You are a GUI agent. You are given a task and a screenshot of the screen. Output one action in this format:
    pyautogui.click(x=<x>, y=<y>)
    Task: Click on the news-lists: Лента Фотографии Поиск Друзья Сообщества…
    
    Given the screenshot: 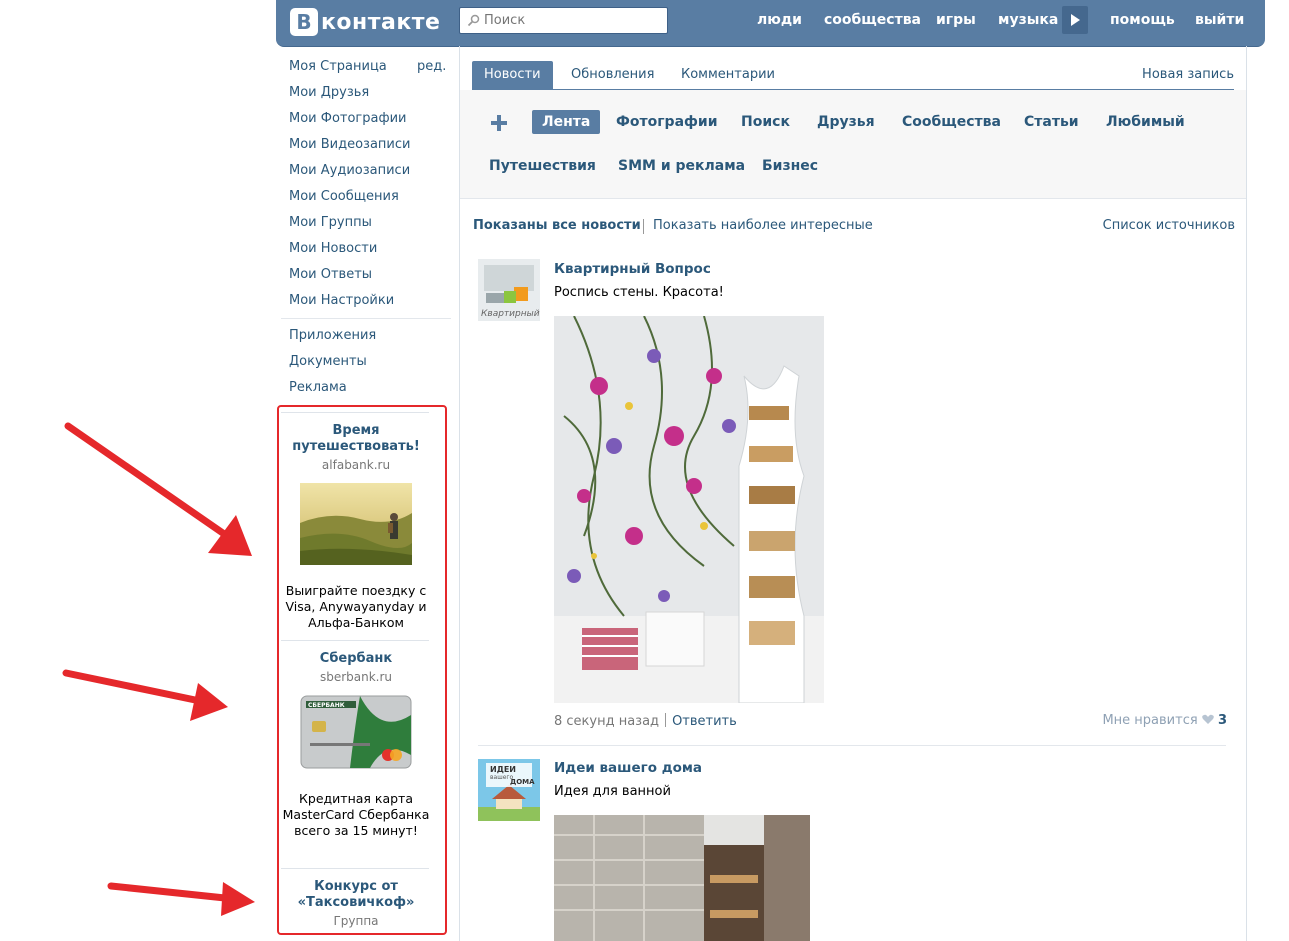 What is the action you would take?
    pyautogui.click(x=853, y=144)
    